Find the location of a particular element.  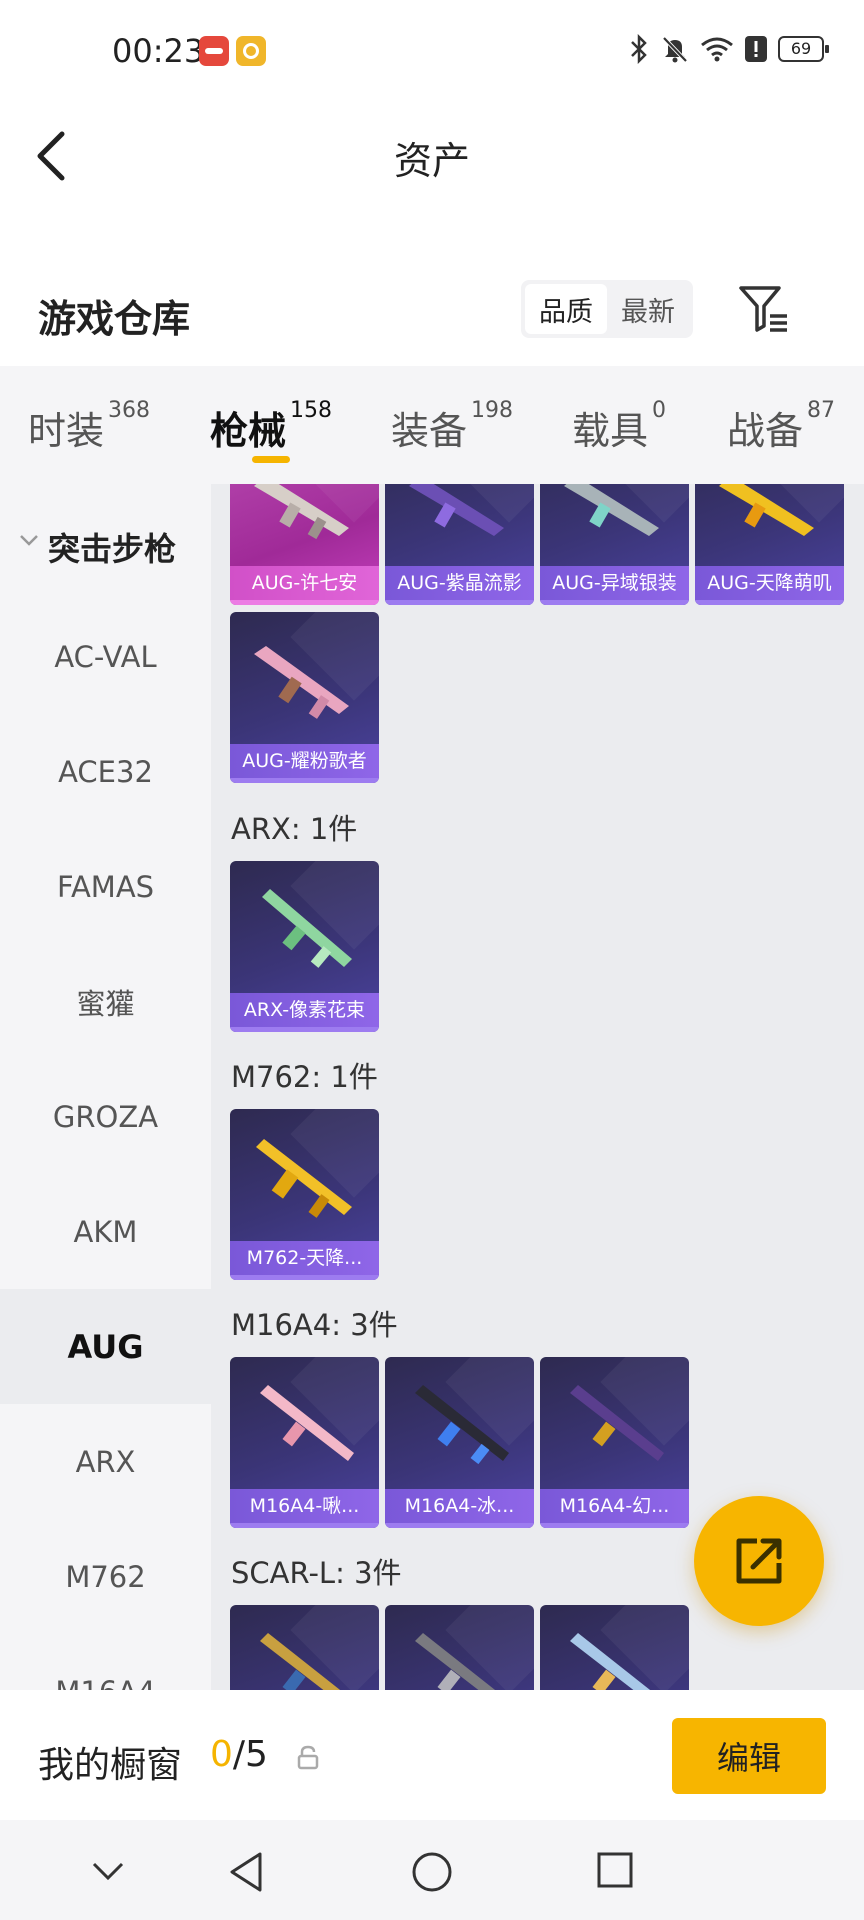

filter-icon is located at coordinates (764, 309).